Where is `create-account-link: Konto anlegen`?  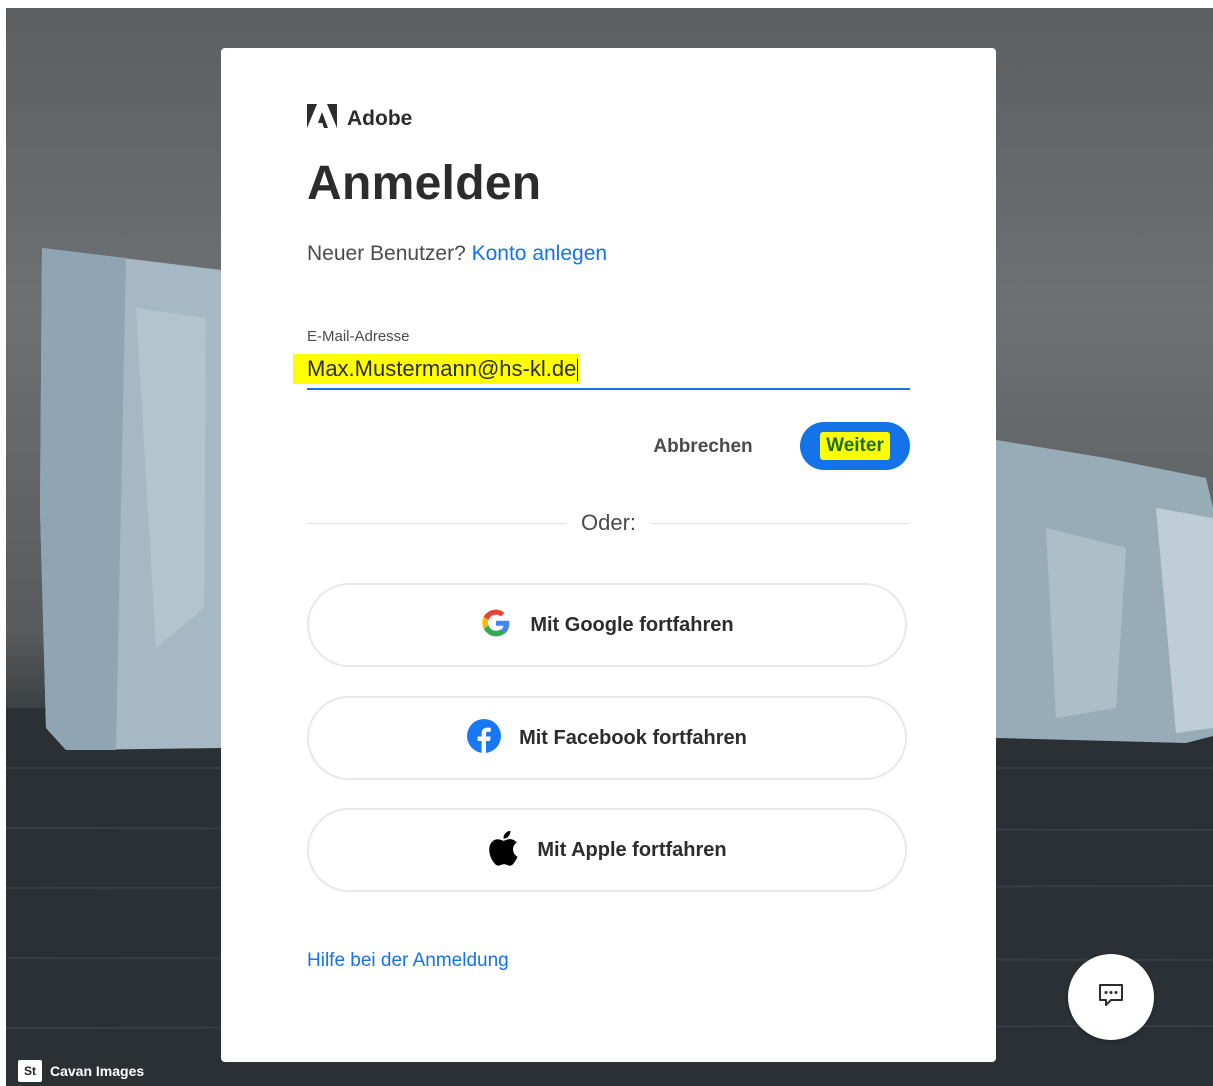
create-account-link: Konto anlegen is located at coordinates (539, 253).